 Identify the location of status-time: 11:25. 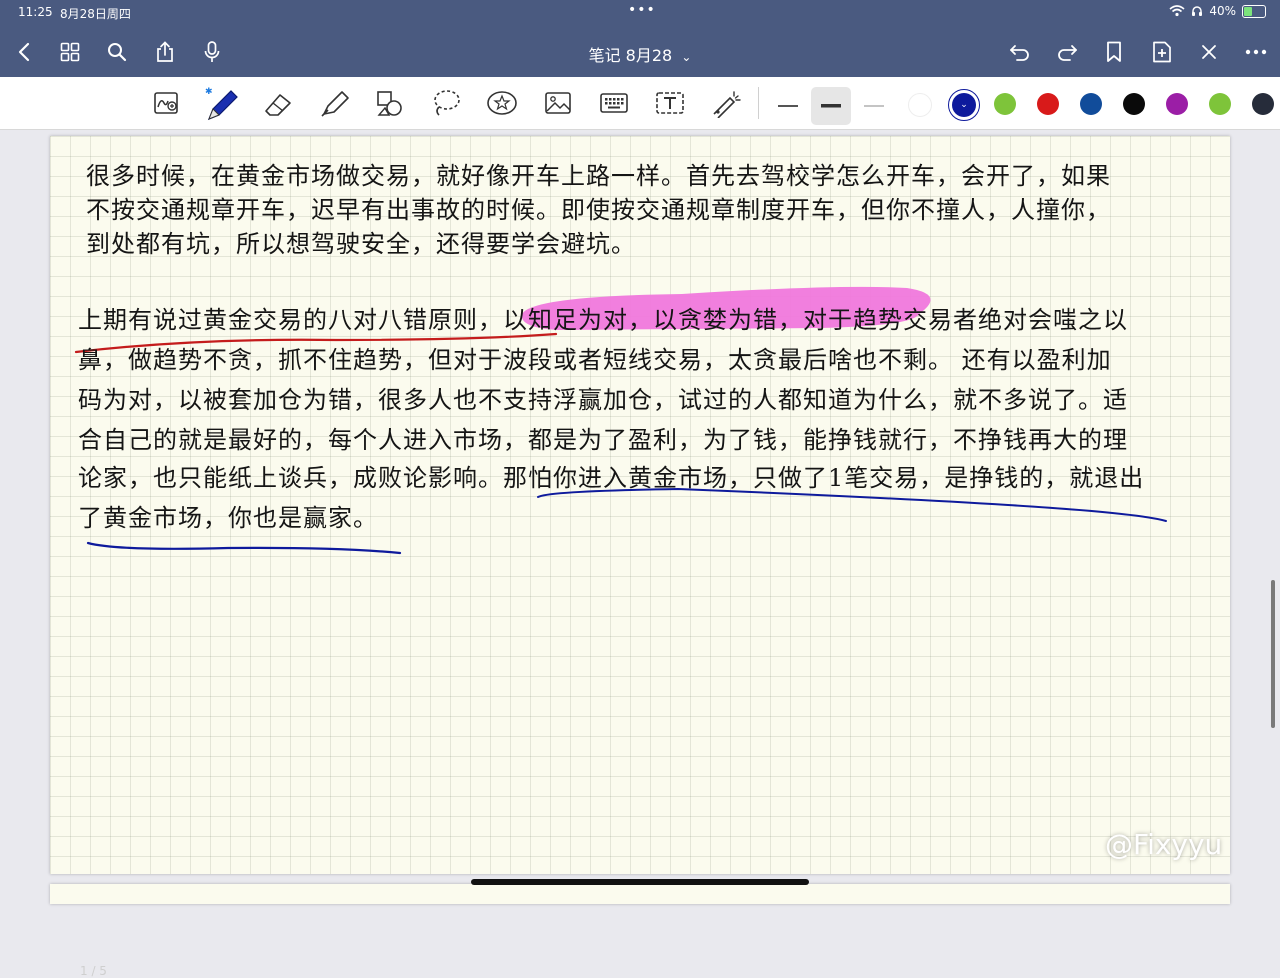
(35, 12).